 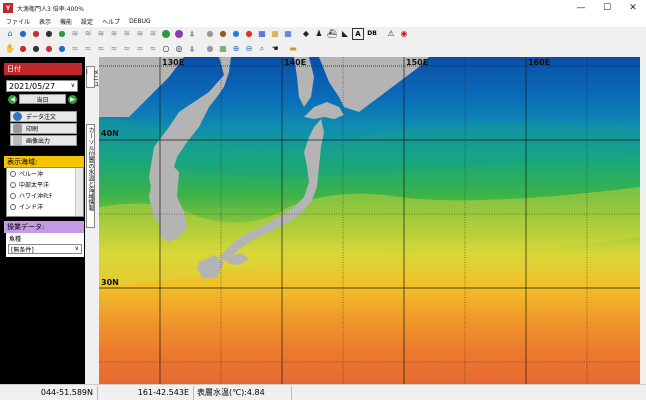 I want to click on today-button: 当日, so click(x=42, y=99).